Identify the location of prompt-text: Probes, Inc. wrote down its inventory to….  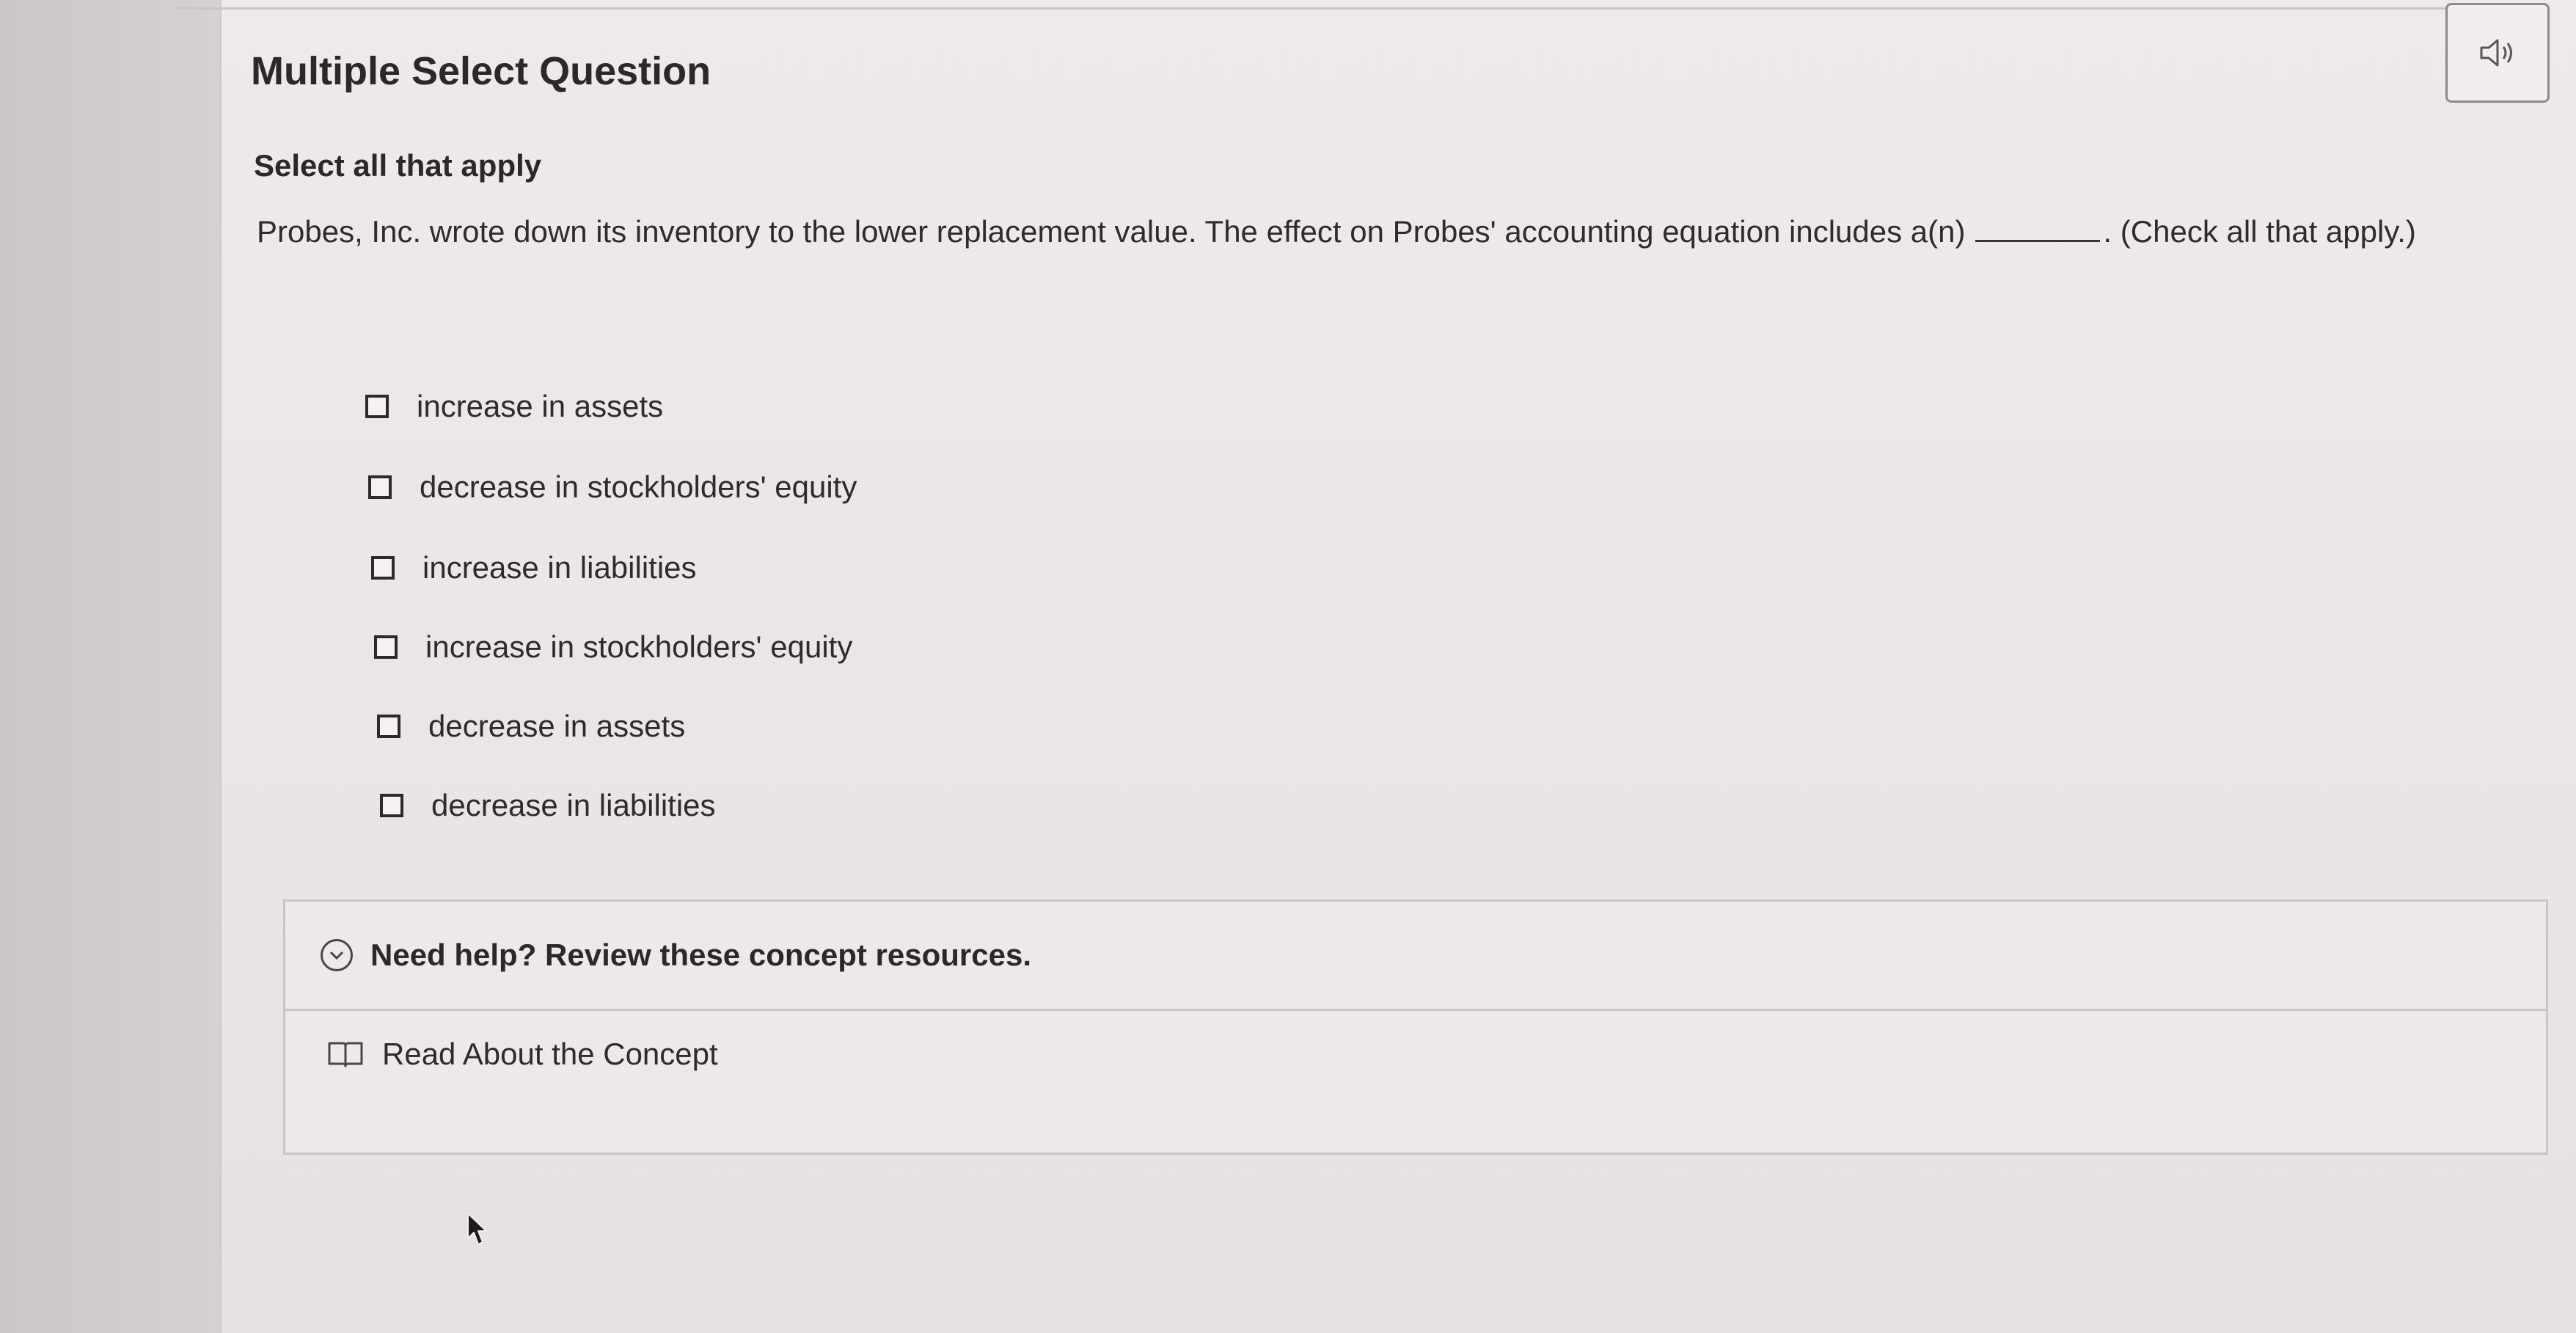
(1111, 231).